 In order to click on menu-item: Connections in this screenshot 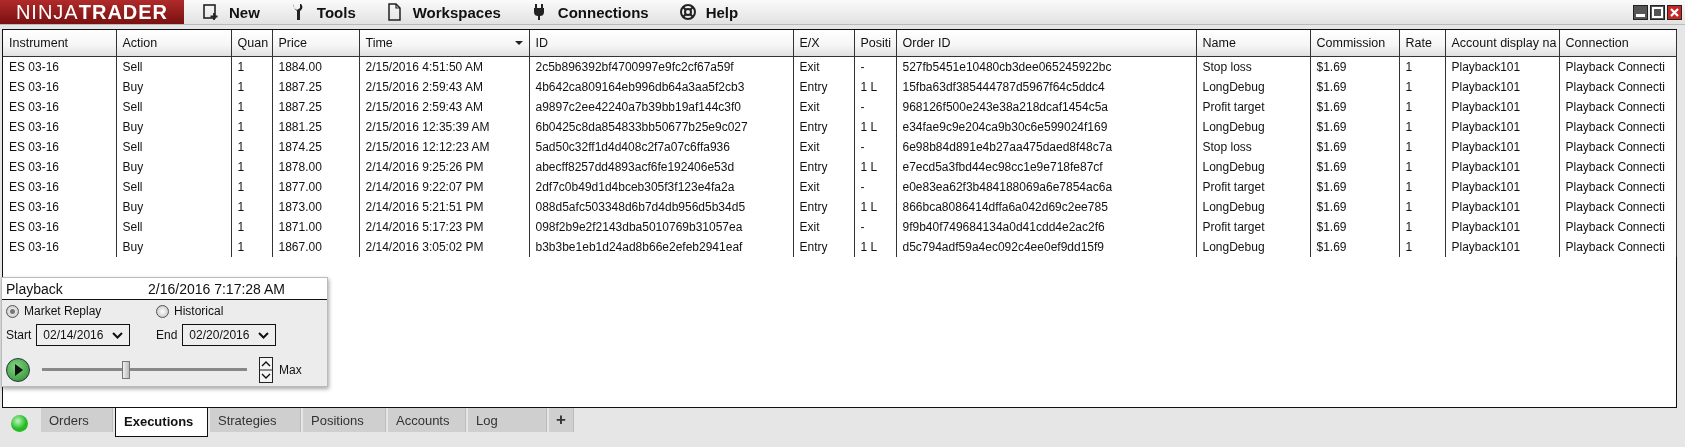, I will do `click(589, 12)`.